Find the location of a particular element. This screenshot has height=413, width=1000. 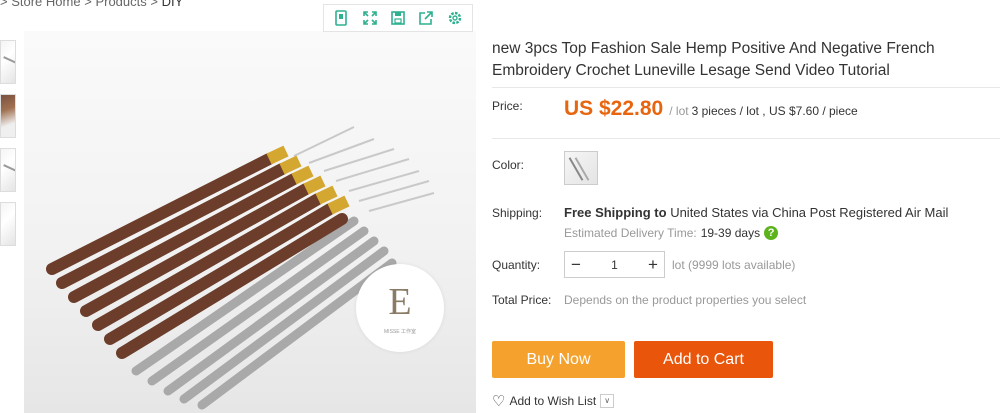

brand-logo: E MISSE 工作室 is located at coordinates (400, 308).